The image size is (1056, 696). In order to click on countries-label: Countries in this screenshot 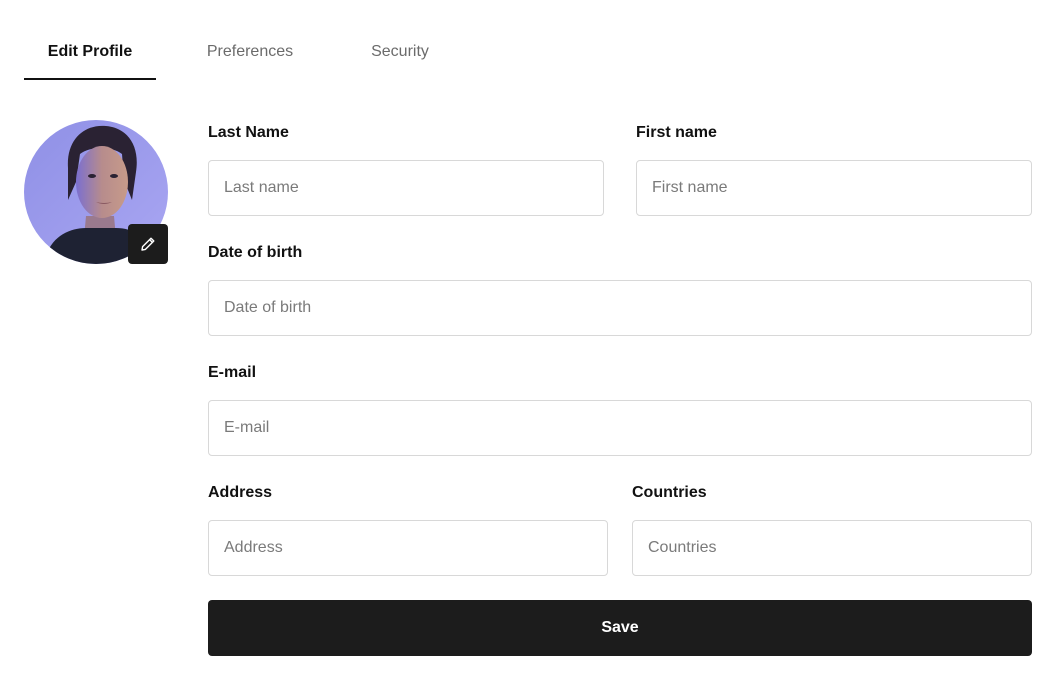, I will do `click(669, 492)`.